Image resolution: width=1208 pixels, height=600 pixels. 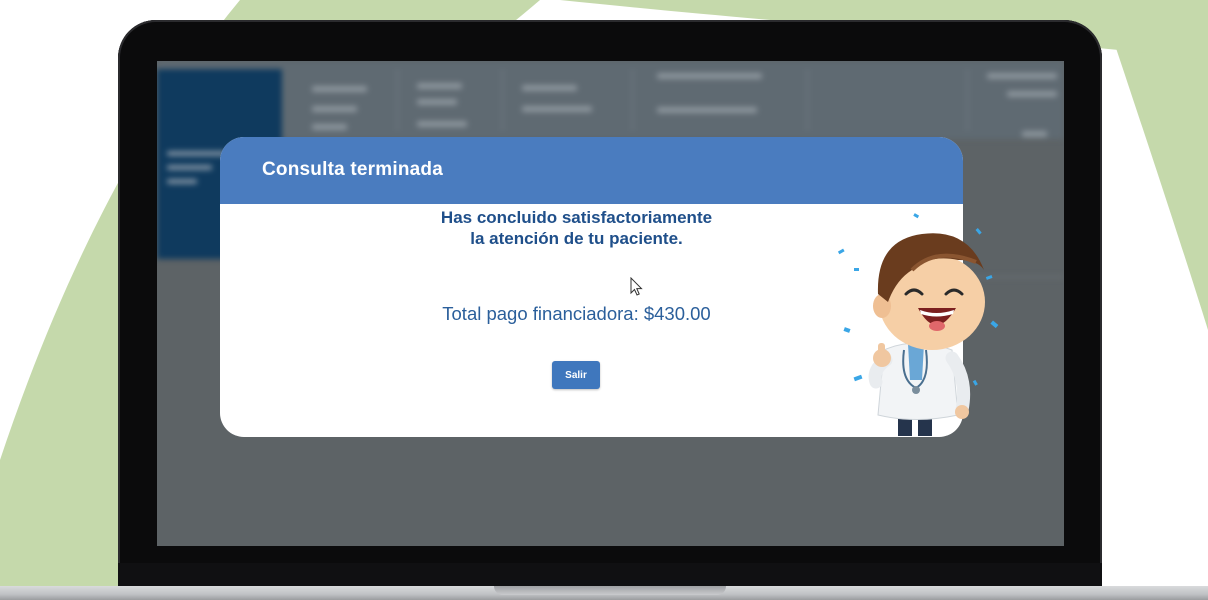 What do you see at coordinates (918, 324) in the screenshot?
I see `doctor-mascot-icon` at bounding box center [918, 324].